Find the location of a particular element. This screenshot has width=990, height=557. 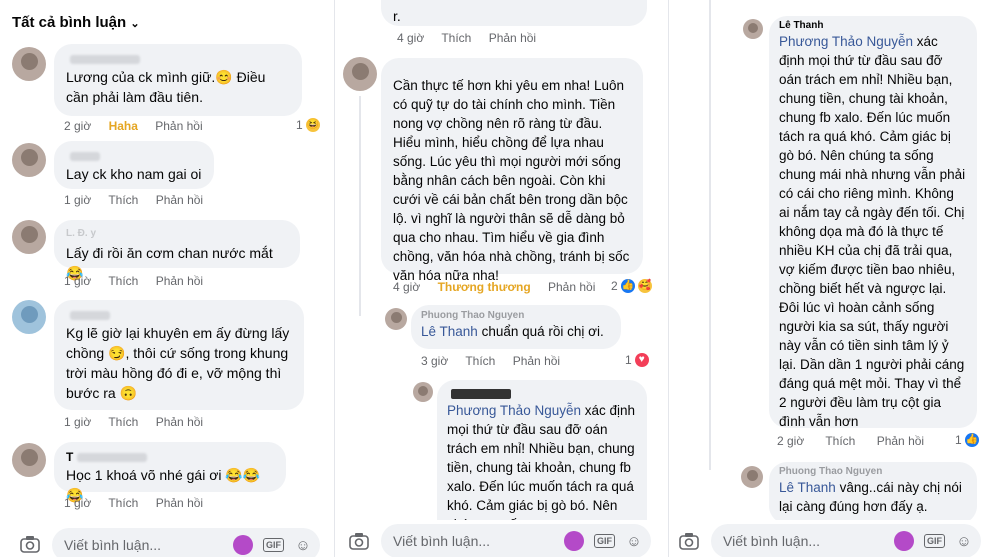

reaction-count: 1 ♥ is located at coordinates (637, 360).